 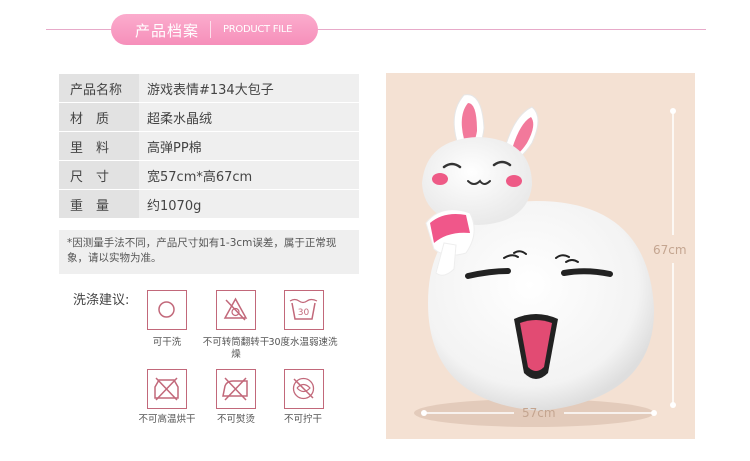 I want to click on header-line-right, so click(x=510, y=29).